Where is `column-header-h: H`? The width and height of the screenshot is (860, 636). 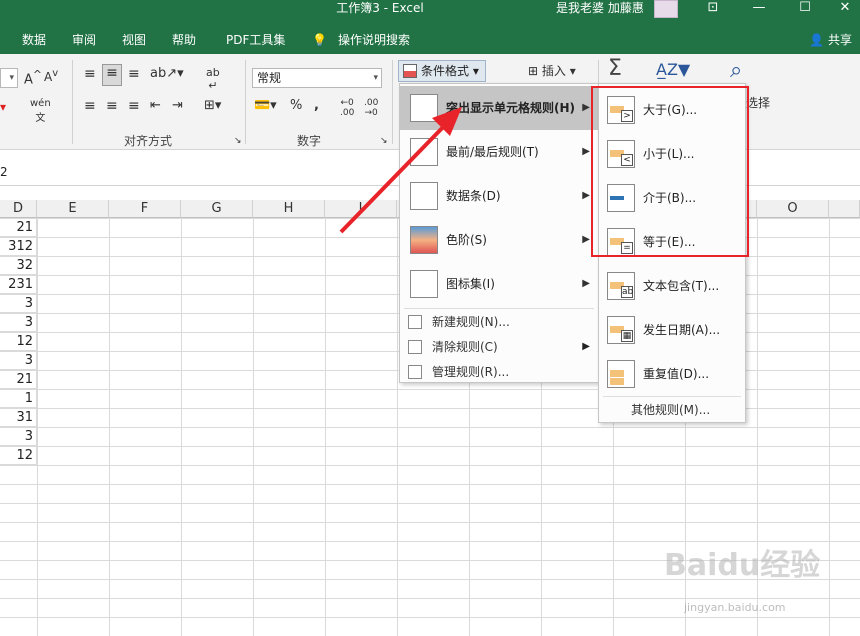 column-header-h: H is located at coordinates (289, 209).